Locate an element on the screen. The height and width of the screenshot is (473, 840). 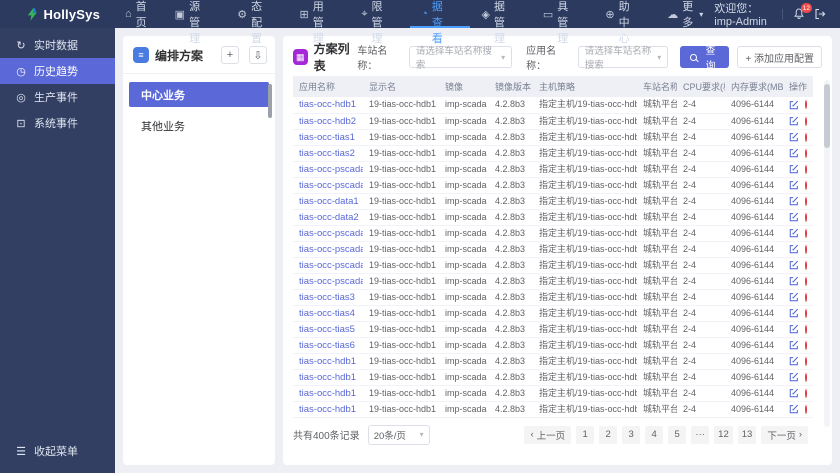
station-select: 请选择车站名称搜索 ▾ is located at coordinates (460, 58).